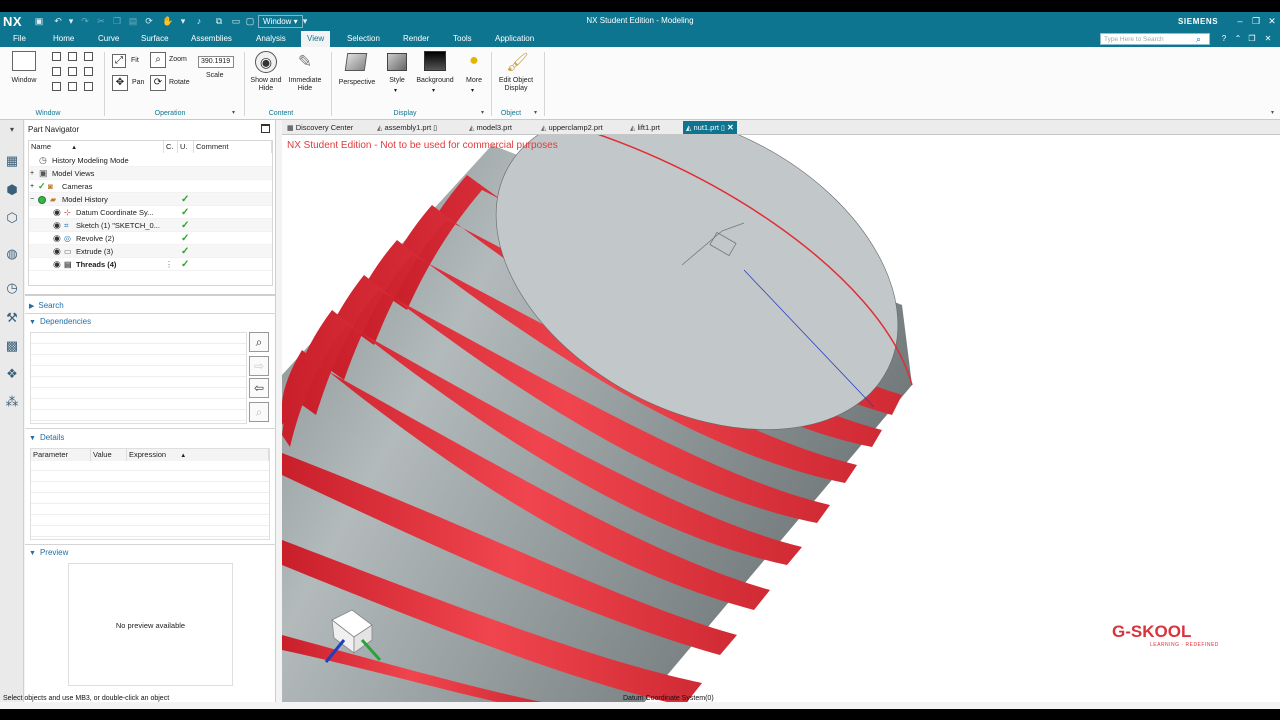 The width and height of the screenshot is (1280, 720). I want to click on window-button: Window, so click(24, 74).